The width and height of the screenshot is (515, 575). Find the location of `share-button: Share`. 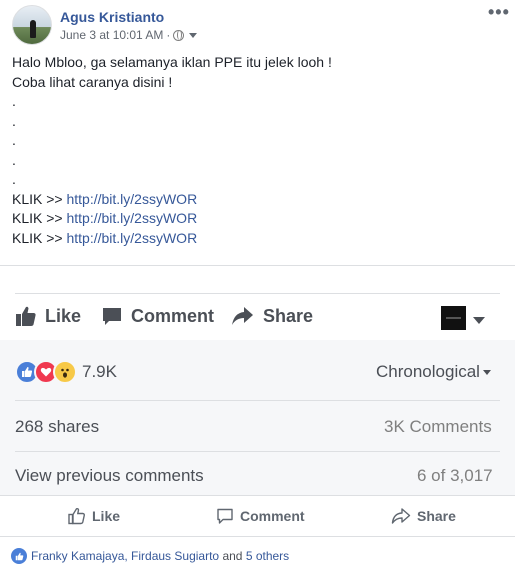

share-button: Share is located at coordinates (272, 316).